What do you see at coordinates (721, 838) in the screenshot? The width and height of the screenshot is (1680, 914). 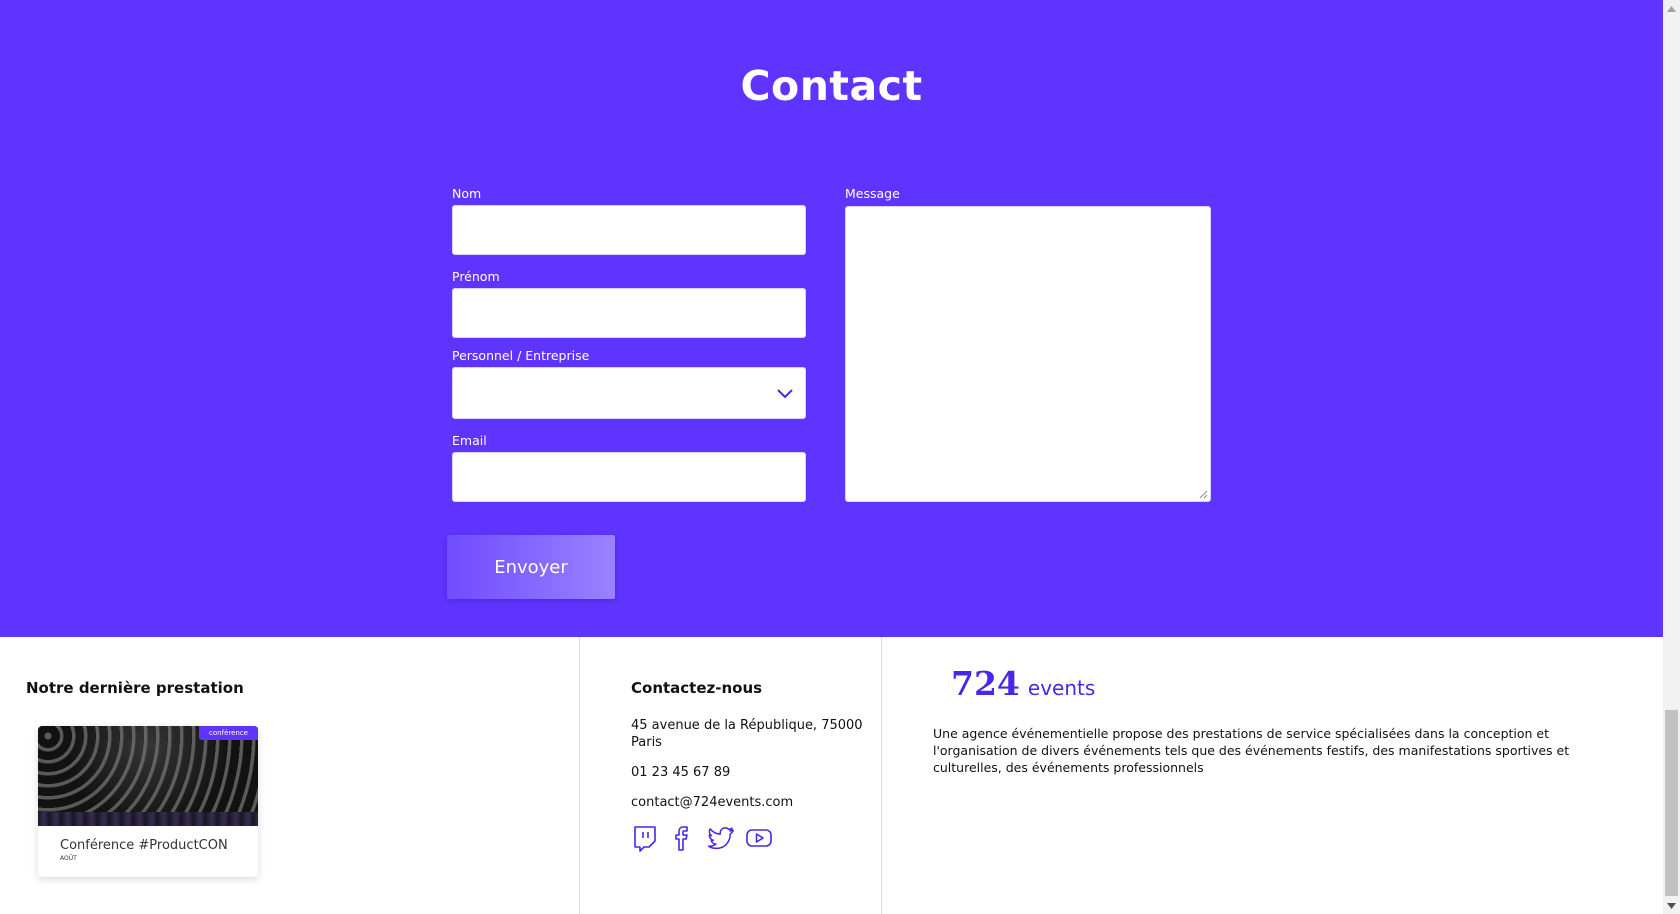 I see `twitter-icon` at bounding box center [721, 838].